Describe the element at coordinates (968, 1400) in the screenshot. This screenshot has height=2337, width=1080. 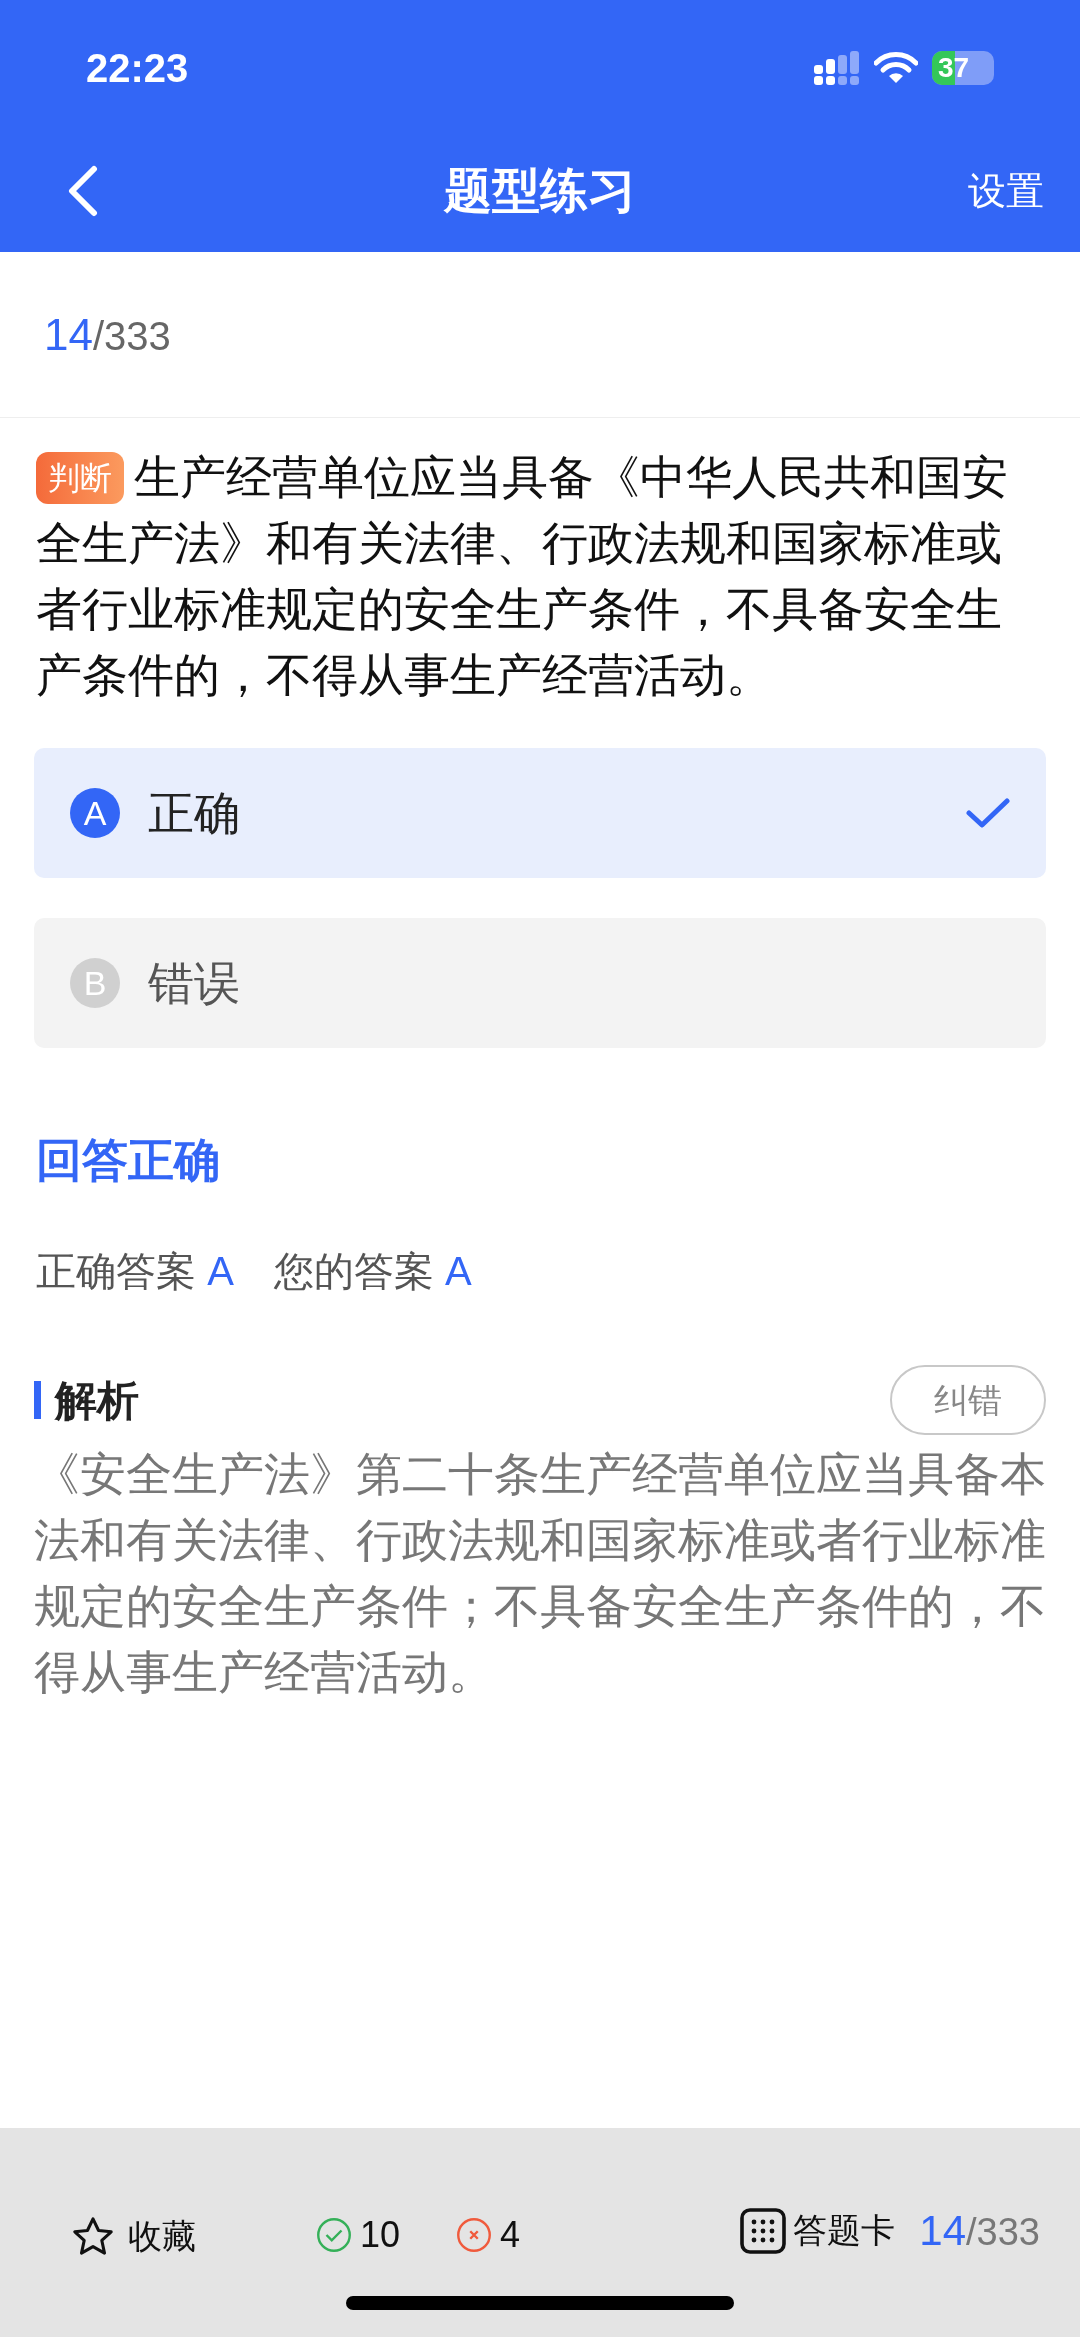
I see `report-error-button: 纠错` at that location.